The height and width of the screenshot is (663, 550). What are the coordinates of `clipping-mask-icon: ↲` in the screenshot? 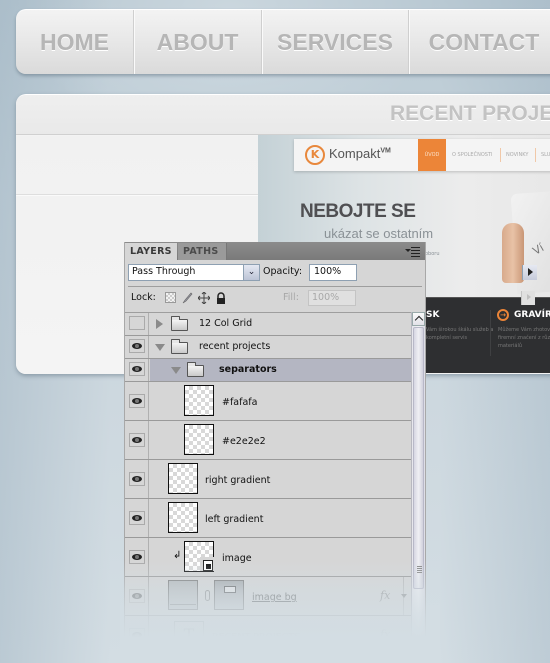 It's located at (177, 555).